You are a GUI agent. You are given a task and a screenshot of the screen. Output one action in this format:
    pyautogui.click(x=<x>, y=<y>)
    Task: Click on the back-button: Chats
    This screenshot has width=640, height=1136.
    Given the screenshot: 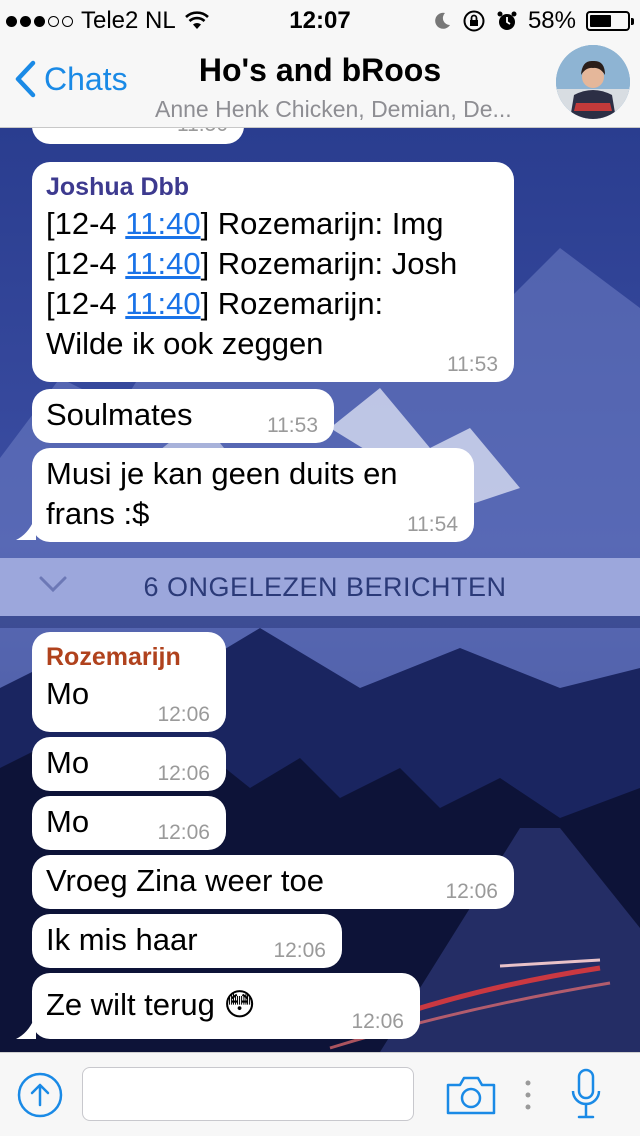 What is the action you would take?
    pyautogui.click(x=71, y=79)
    